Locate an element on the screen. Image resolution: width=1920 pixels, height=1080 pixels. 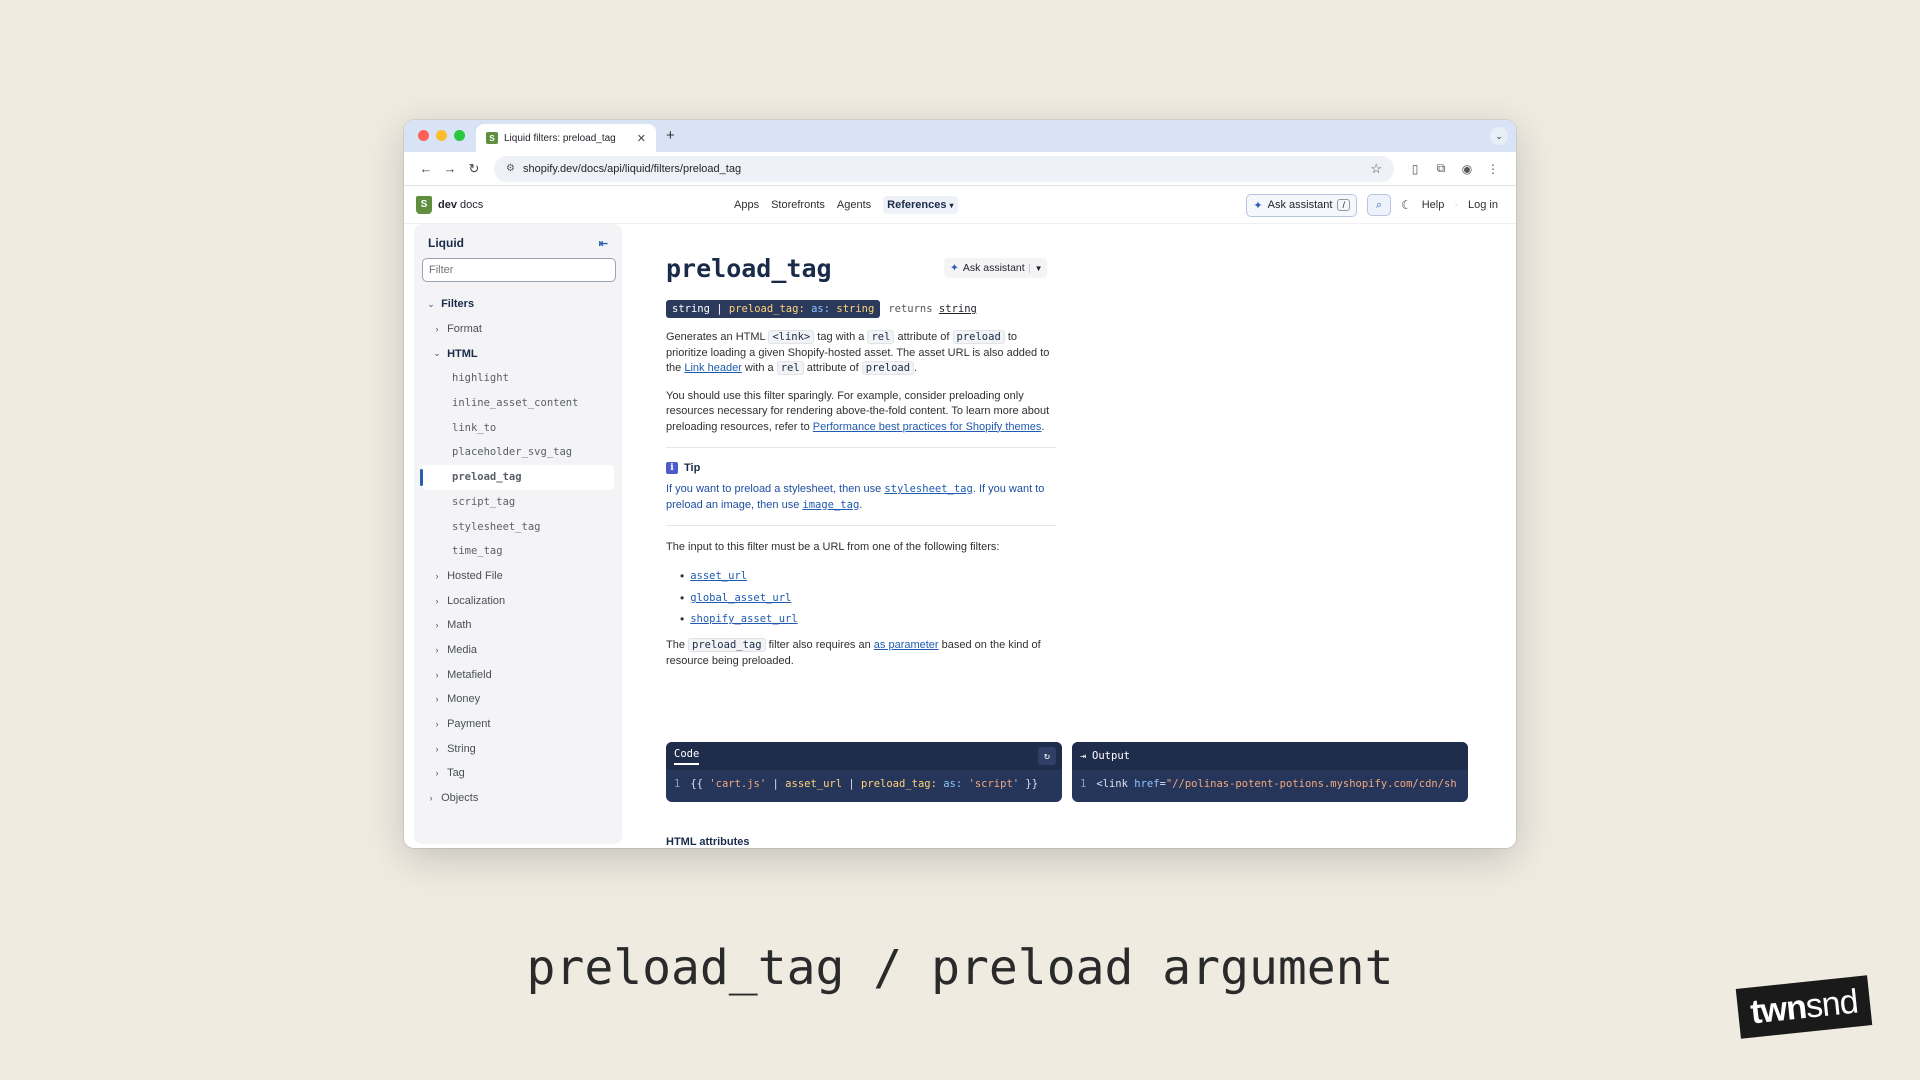
sidebar-item-label: Objects is located at coordinates (460, 798).